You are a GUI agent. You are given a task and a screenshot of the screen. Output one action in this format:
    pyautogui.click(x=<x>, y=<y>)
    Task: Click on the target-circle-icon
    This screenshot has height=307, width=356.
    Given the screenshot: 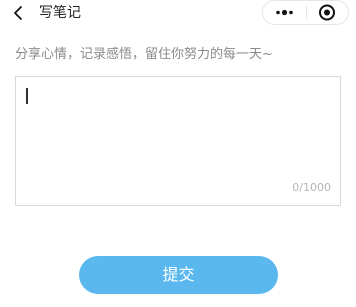 What is the action you would take?
    pyautogui.click(x=327, y=12)
    